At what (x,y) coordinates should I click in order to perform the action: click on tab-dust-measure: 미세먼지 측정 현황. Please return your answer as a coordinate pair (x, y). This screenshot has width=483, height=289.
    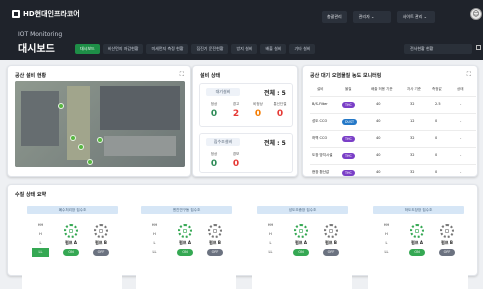
    Looking at the image, I should click on (167, 49).